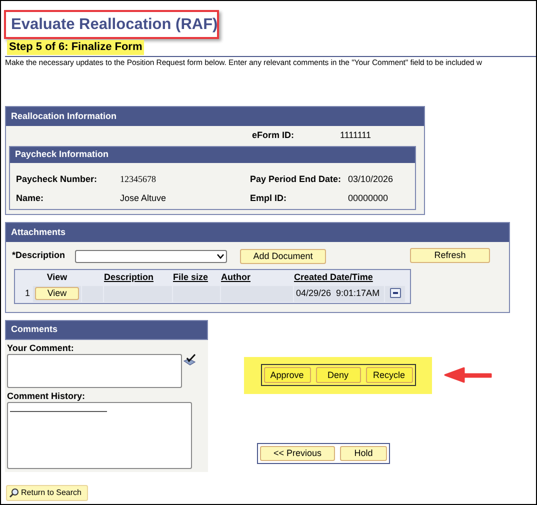 This screenshot has height=505, width=537. What do you see at coordinates (46, 396) in the screenshot?
I see `field-label: Comment History:` at bounding box center [46, 396].